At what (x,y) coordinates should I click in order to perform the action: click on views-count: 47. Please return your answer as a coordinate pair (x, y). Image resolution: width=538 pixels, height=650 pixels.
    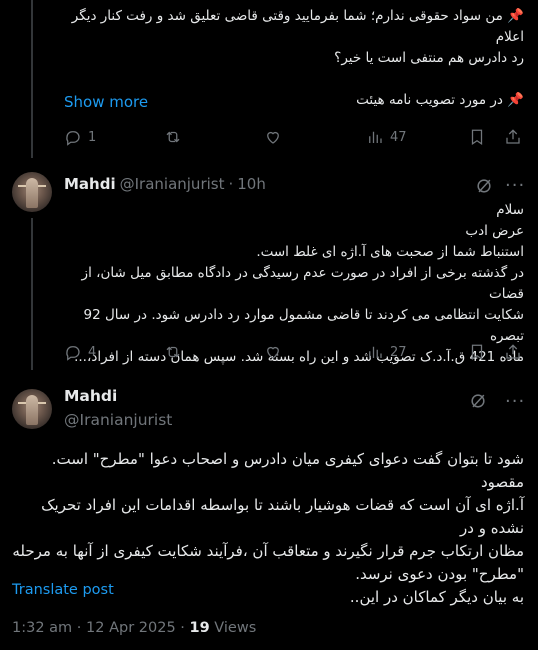
    Looking at the image, I should click on (398, 137).